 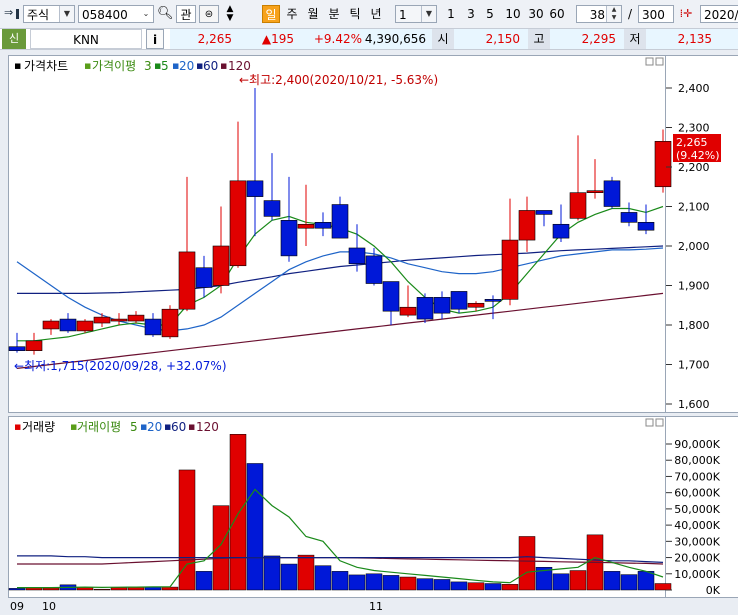 I want to click on price-tick-label: 1,700, so click(x=694, y=365).